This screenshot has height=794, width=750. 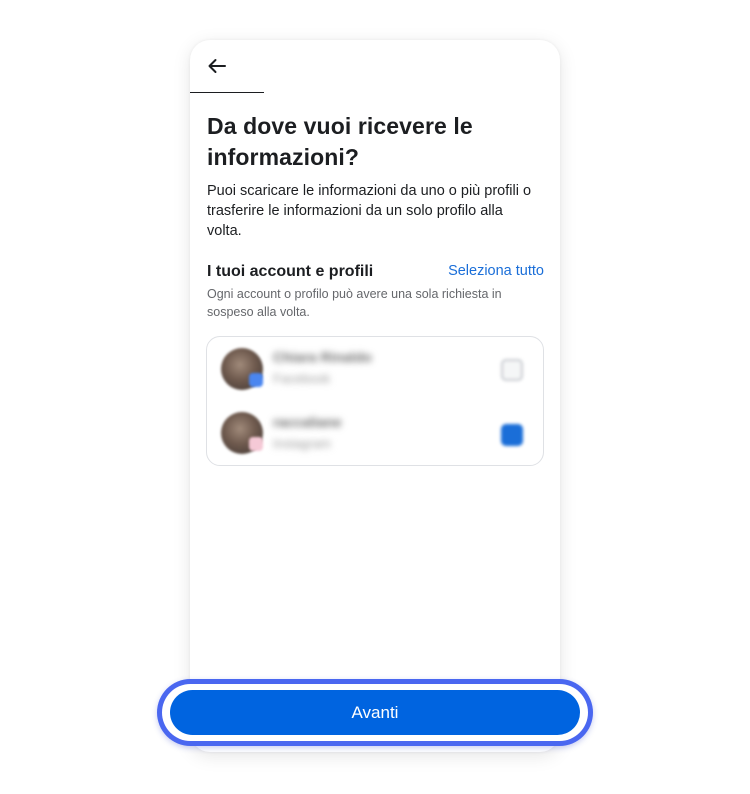 I want to click on arrow-left-icon, so click(x=217, y=66).